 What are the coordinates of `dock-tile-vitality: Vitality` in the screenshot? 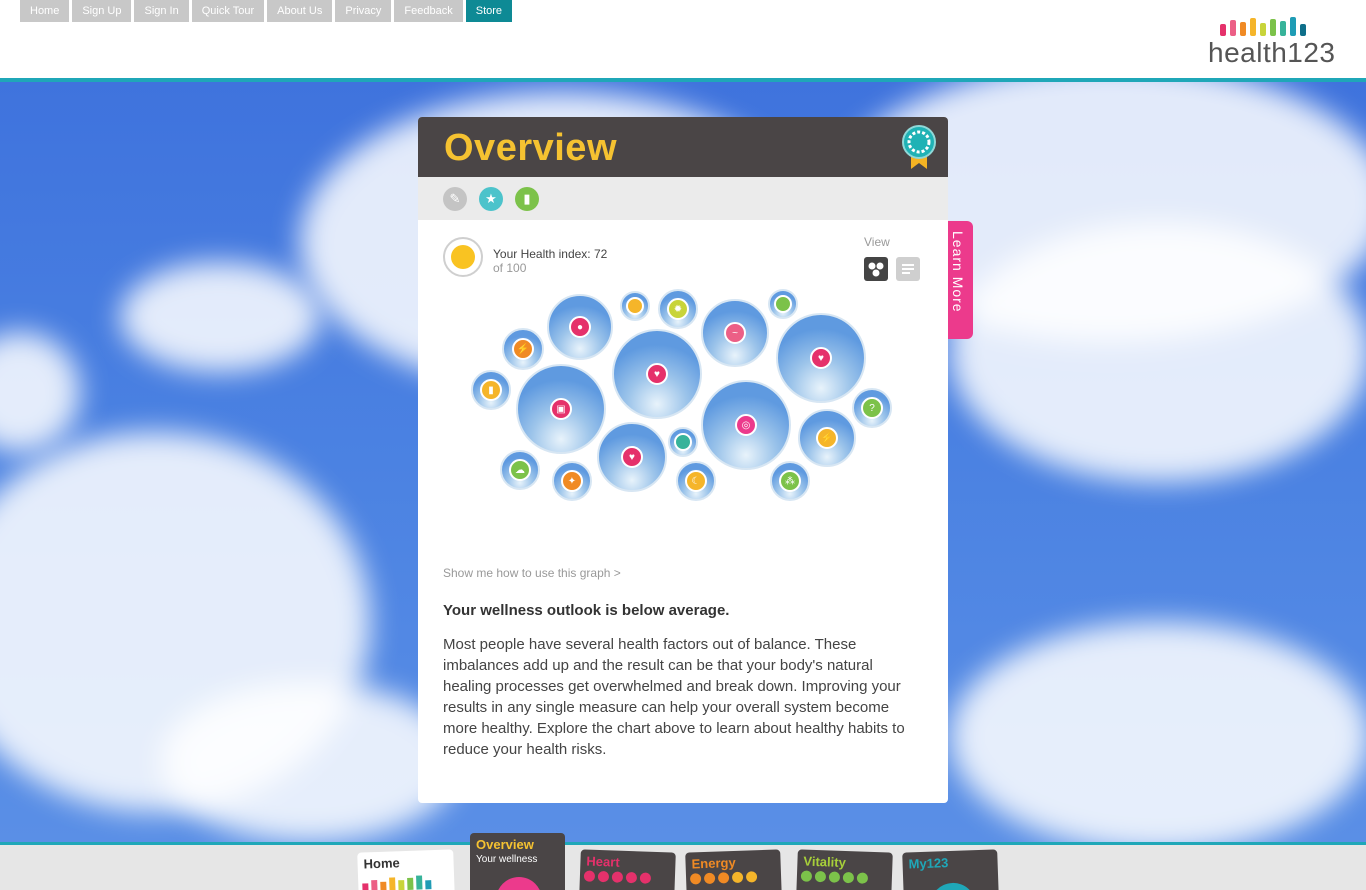 It's located at (844, 869).